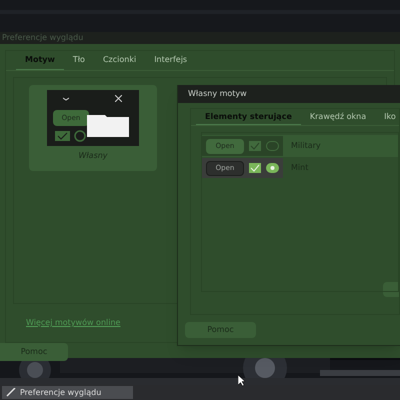  What do you see at coordinates (170, 60) in the screenshot?
I see `tab: Interfejs` at bounding box center [170, 60].